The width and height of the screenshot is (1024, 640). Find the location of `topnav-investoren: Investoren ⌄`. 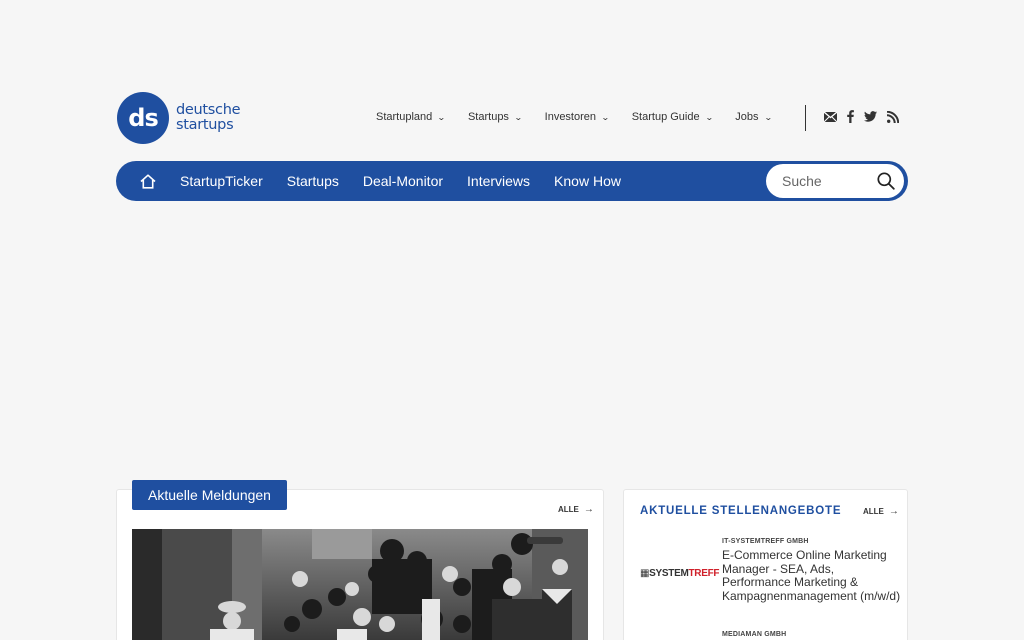

topnav-investoren: Investoren ⌄ is located at coordinates (577, 117).